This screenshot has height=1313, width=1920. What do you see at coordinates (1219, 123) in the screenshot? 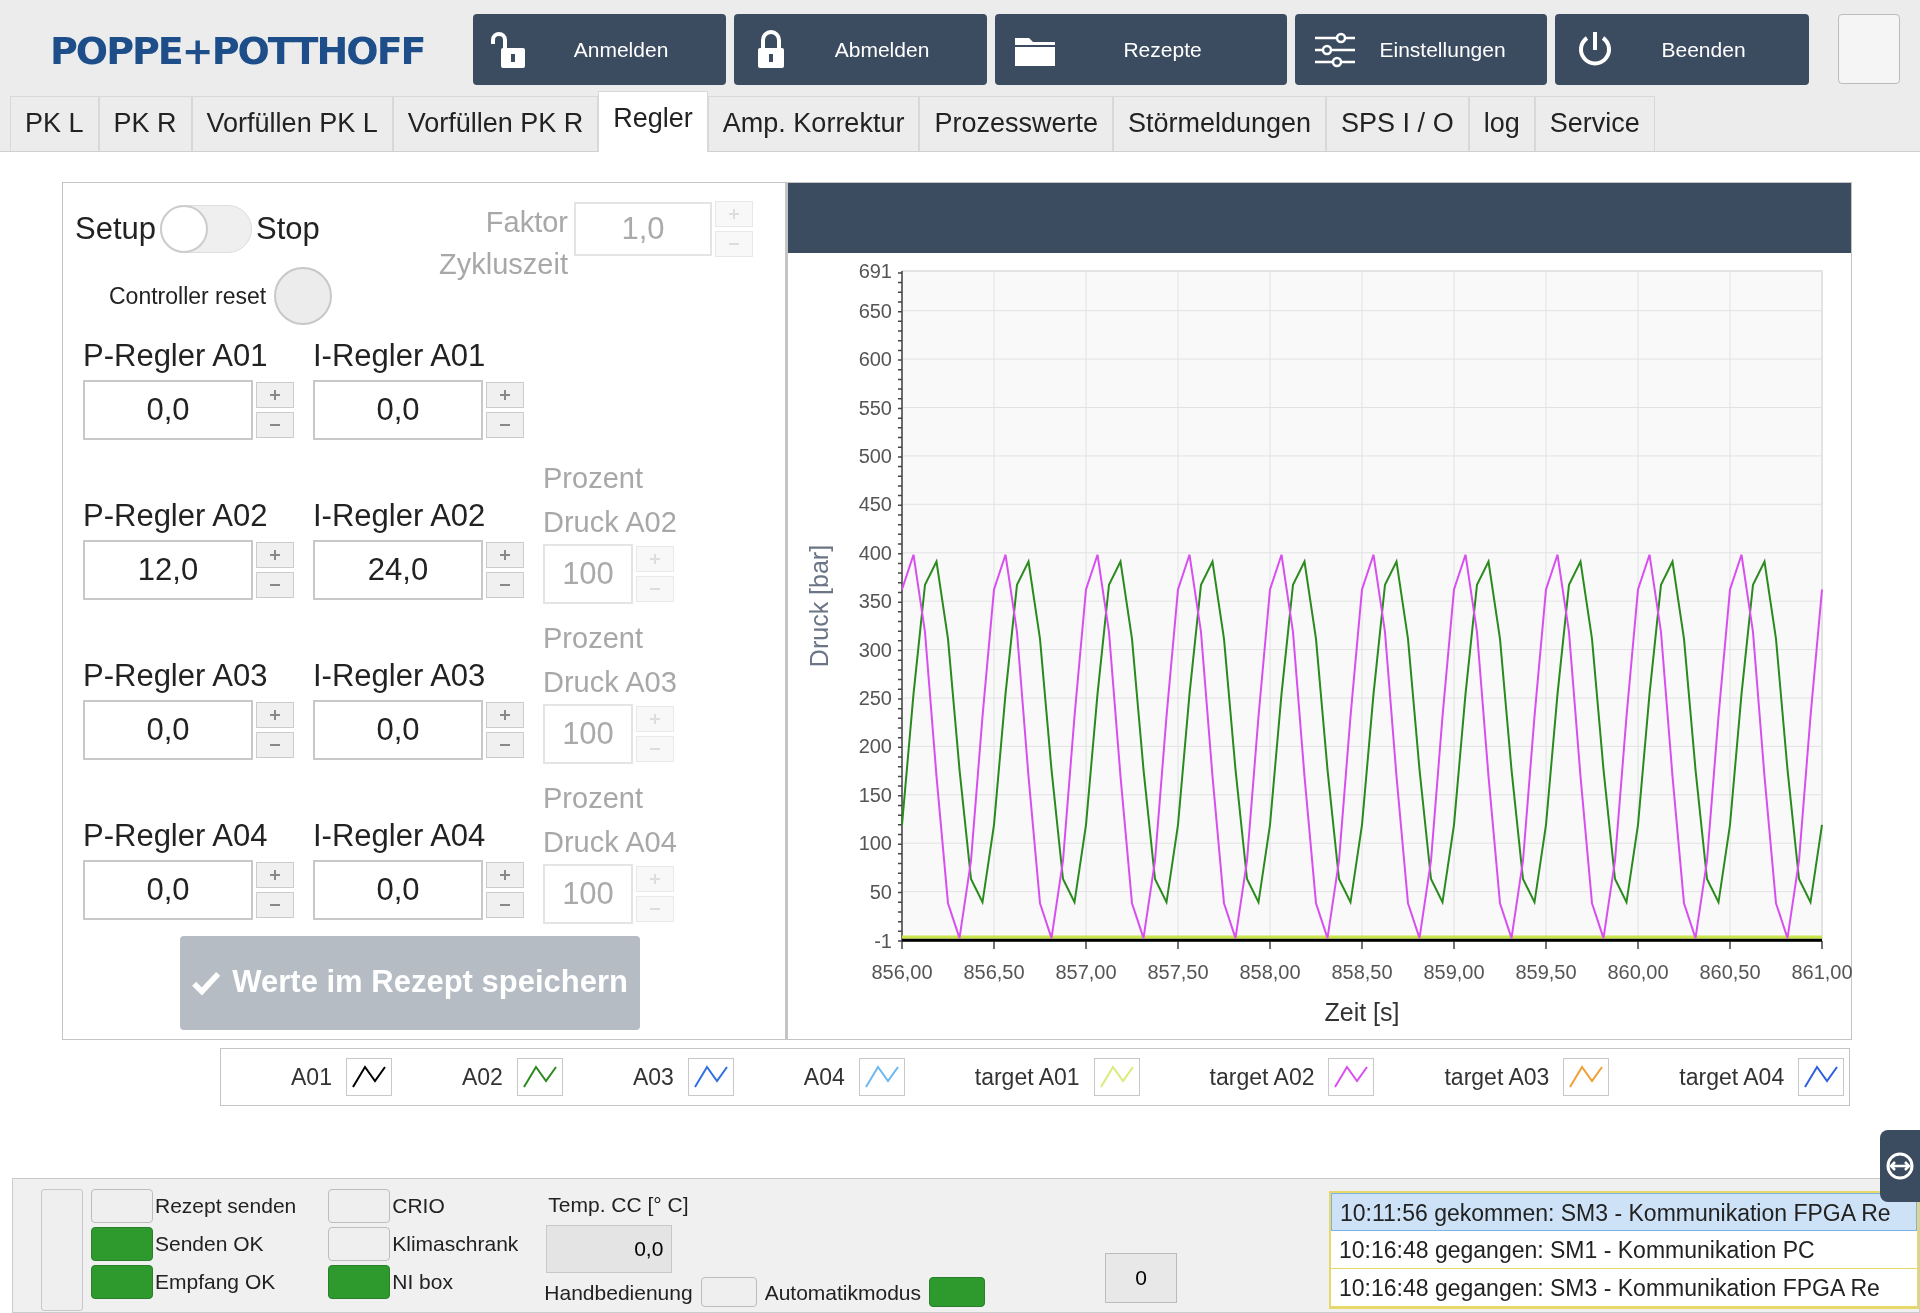
I see `tab: Störmeldungen` at bounding box center [1219, 123].